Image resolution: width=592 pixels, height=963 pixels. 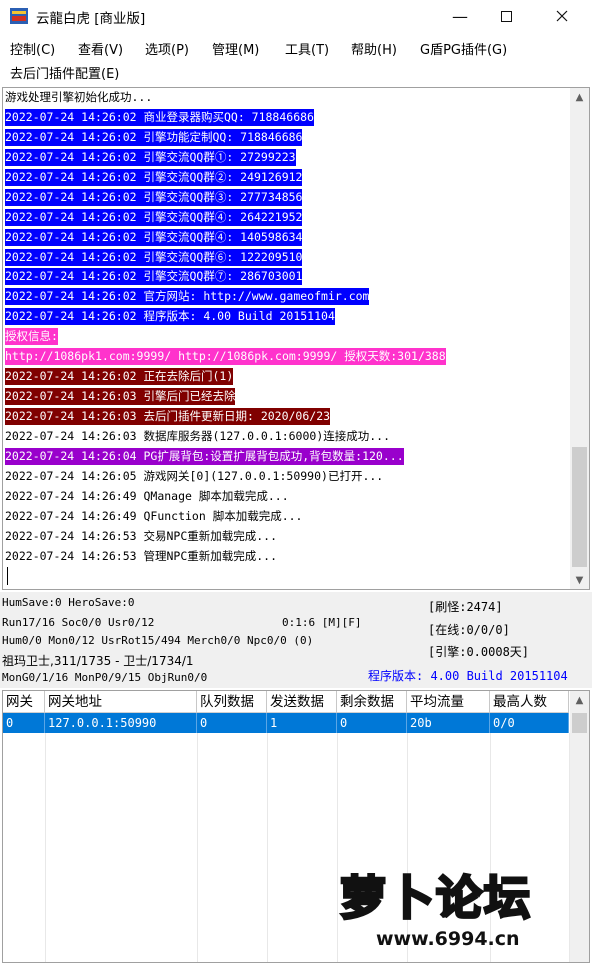 I want to click on log-line: 2022-07-24 14:26:02 引擎交流QQ群③: 277734856, so click(x=286, y=198).